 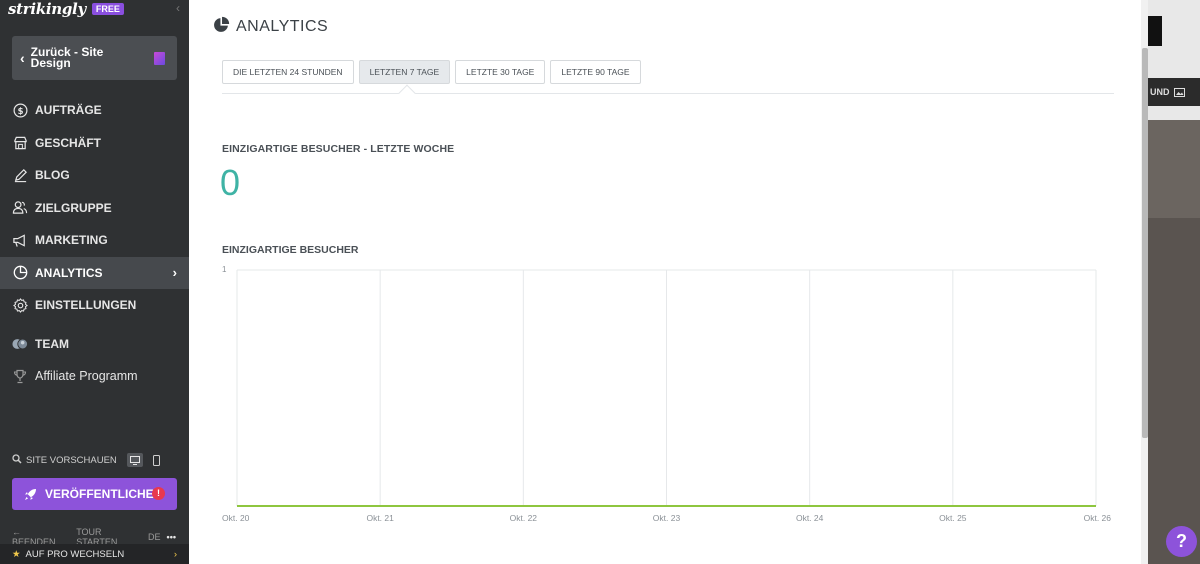 What do you see at coordinates (22, 58) in the screenshot?
I see `chevron-left-icon: ‹` at bounding box center [22, 58].